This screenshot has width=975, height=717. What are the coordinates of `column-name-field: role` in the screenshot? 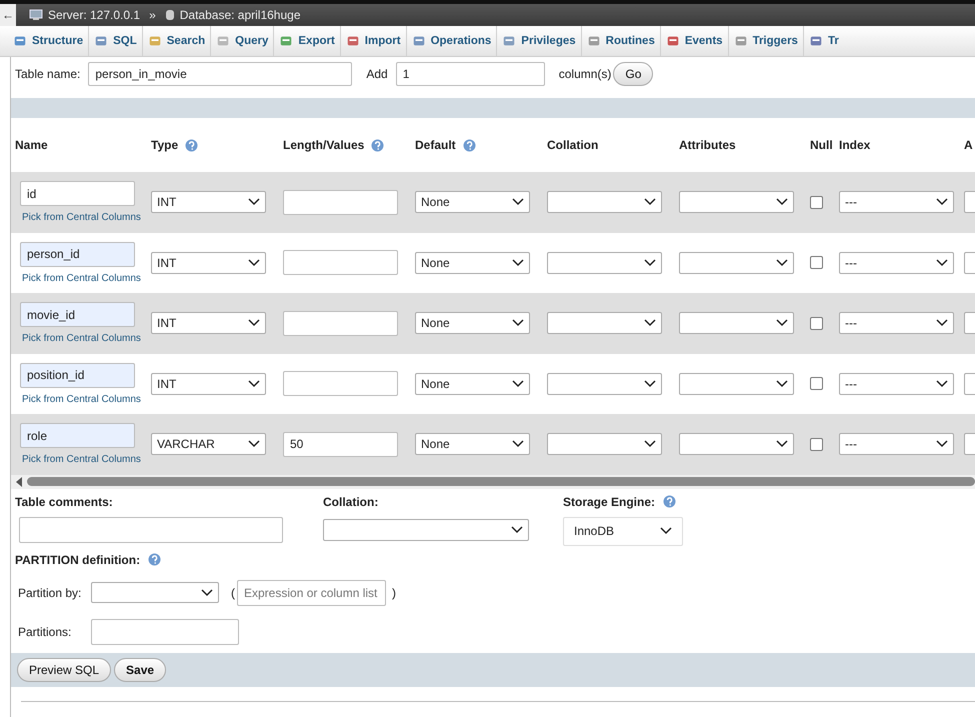 It's located at (77, 435).